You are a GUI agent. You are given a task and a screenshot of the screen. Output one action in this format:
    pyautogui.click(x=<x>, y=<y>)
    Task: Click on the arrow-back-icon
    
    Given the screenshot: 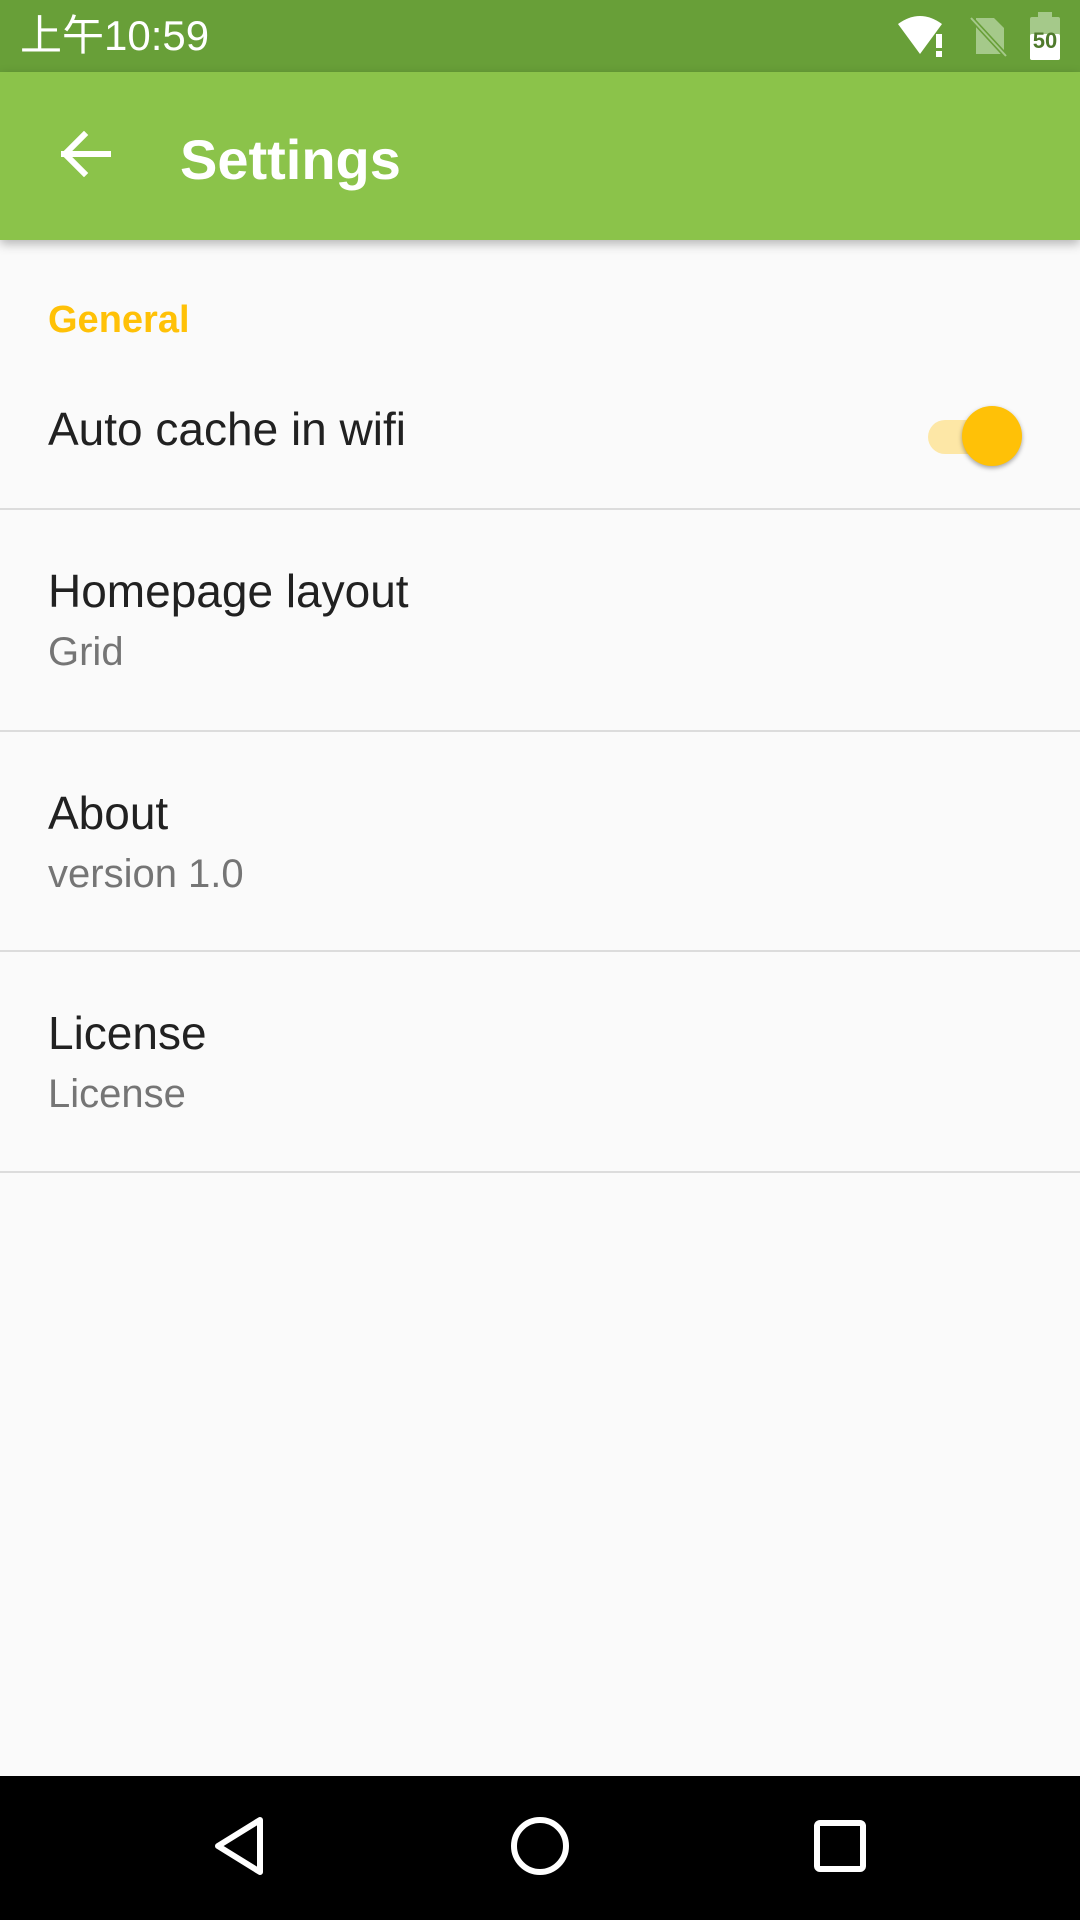 What is the action you would take?
    pyautogui.click(x=86, y=156)
    